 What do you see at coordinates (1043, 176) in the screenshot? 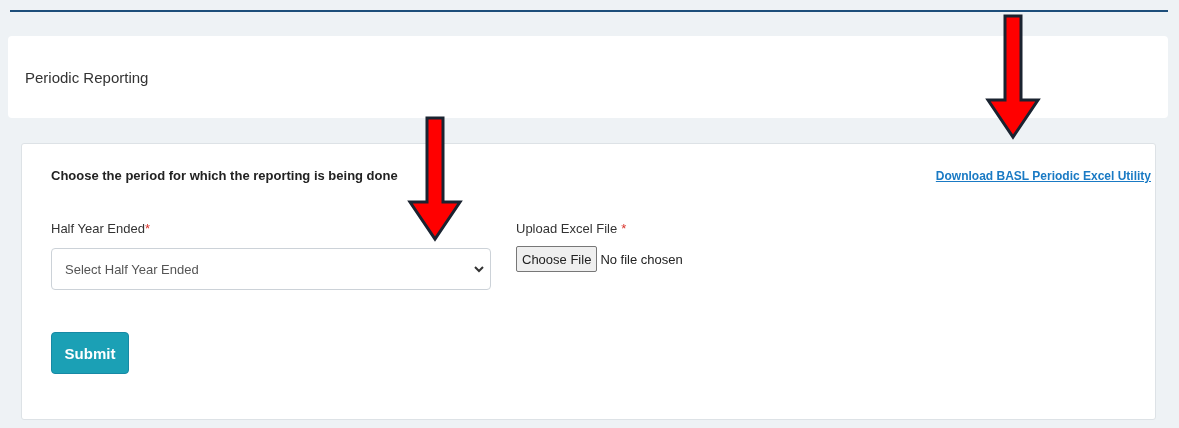
I see `download-link: Download BASL Periodic Excel Utility` at bounding box center [1043, 176].